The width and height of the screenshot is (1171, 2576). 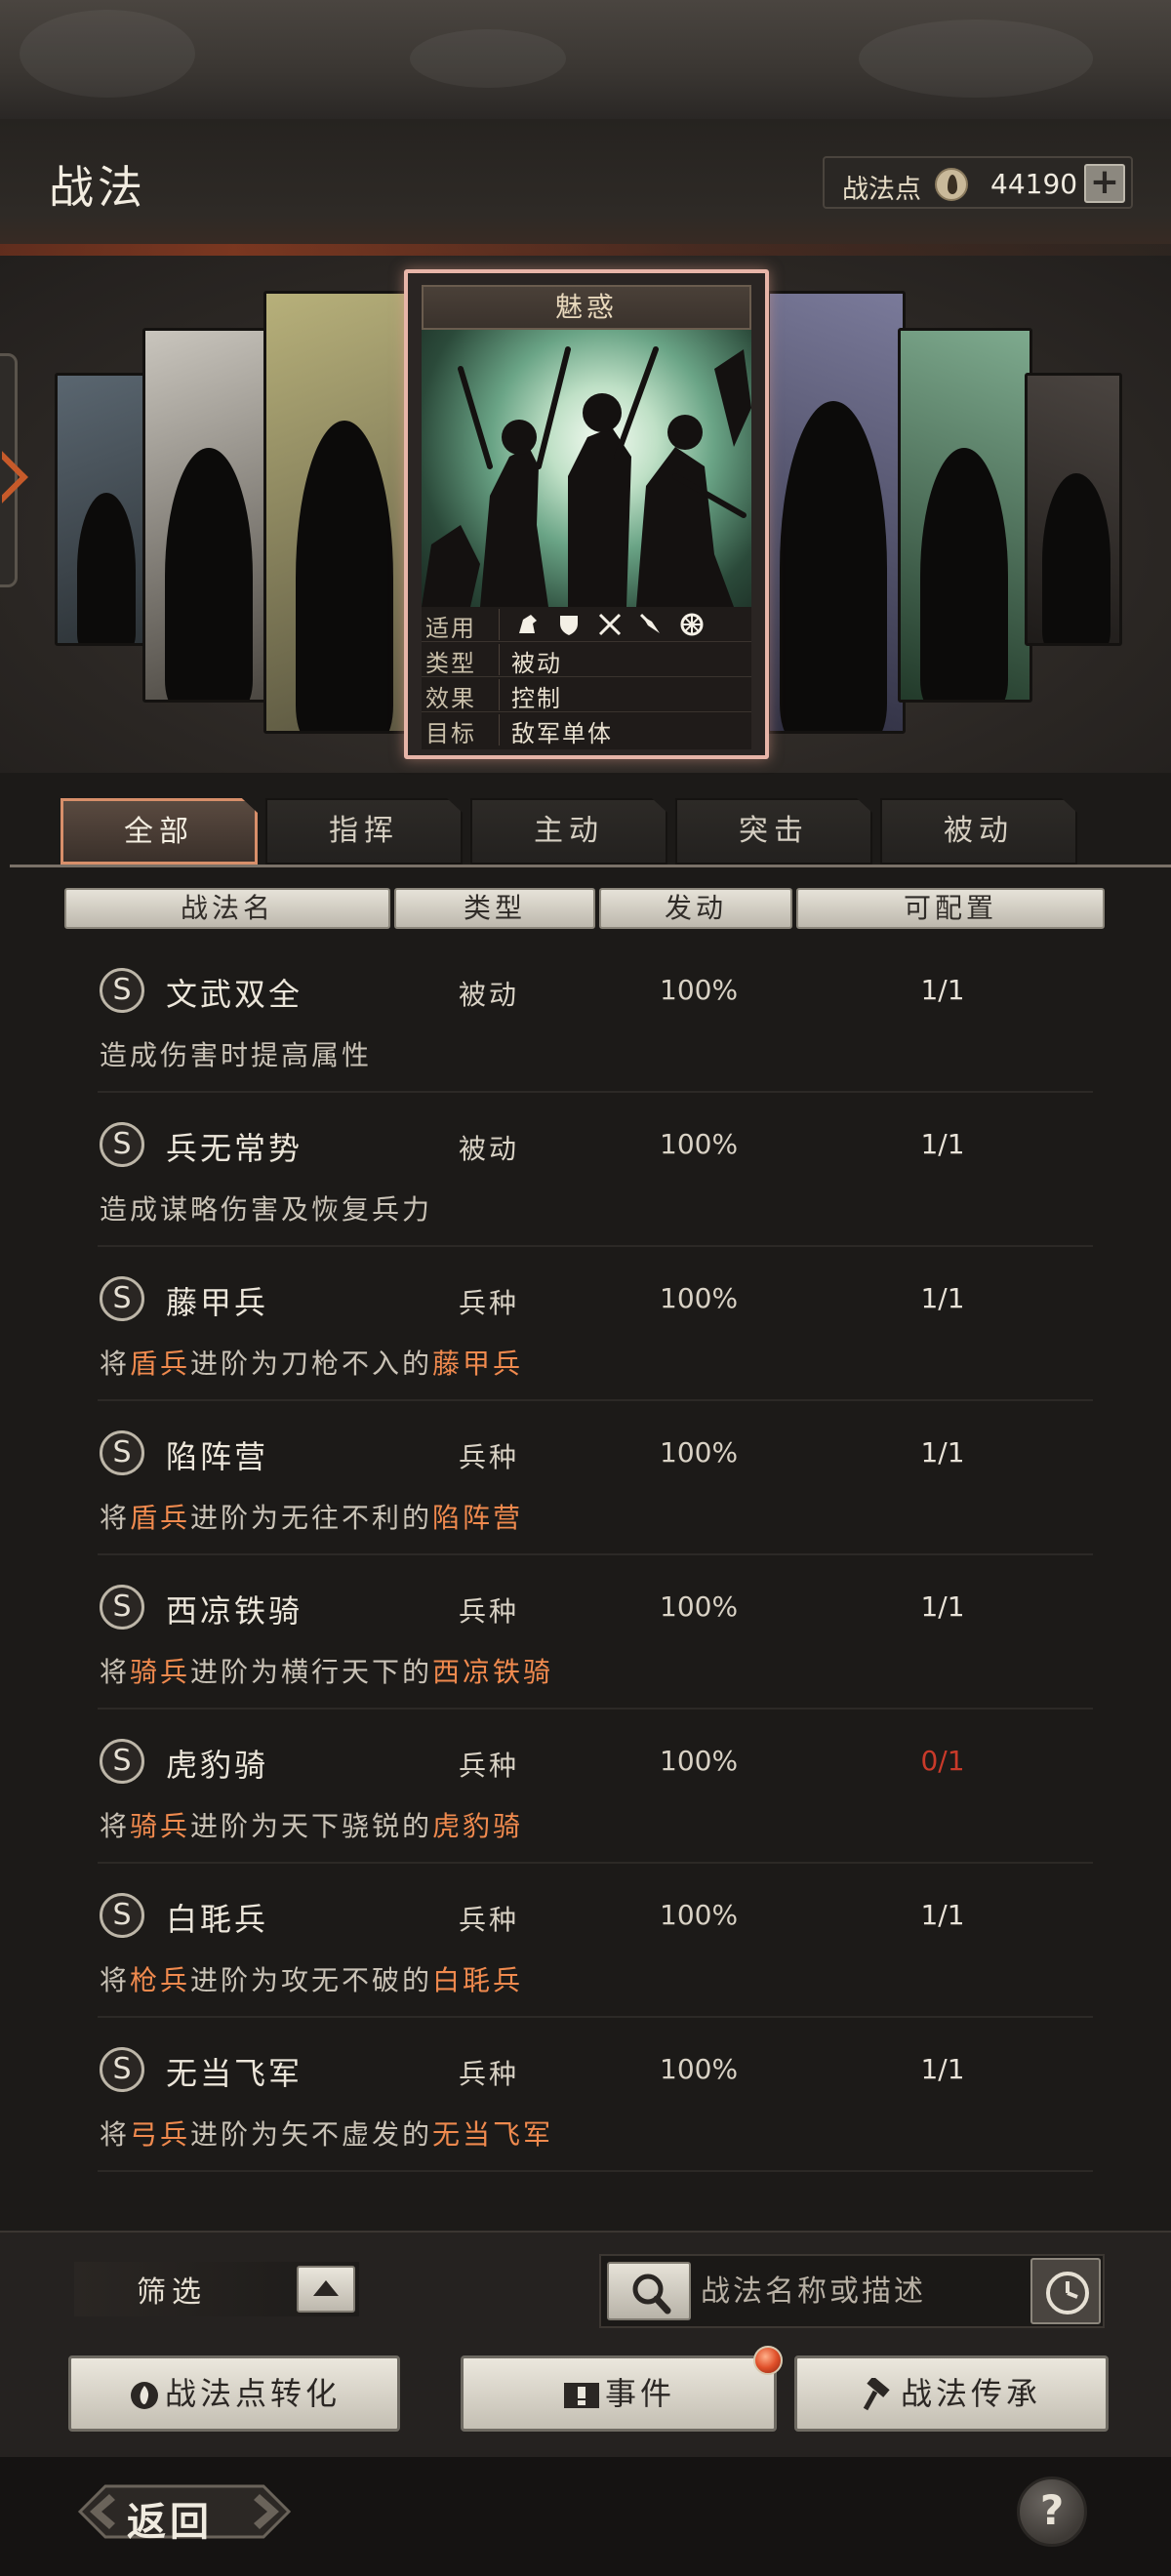 I want to click on tactic-description: 将骑兵进阶为天下骁锐的虎豹骑, so click(x=311, y=1824).